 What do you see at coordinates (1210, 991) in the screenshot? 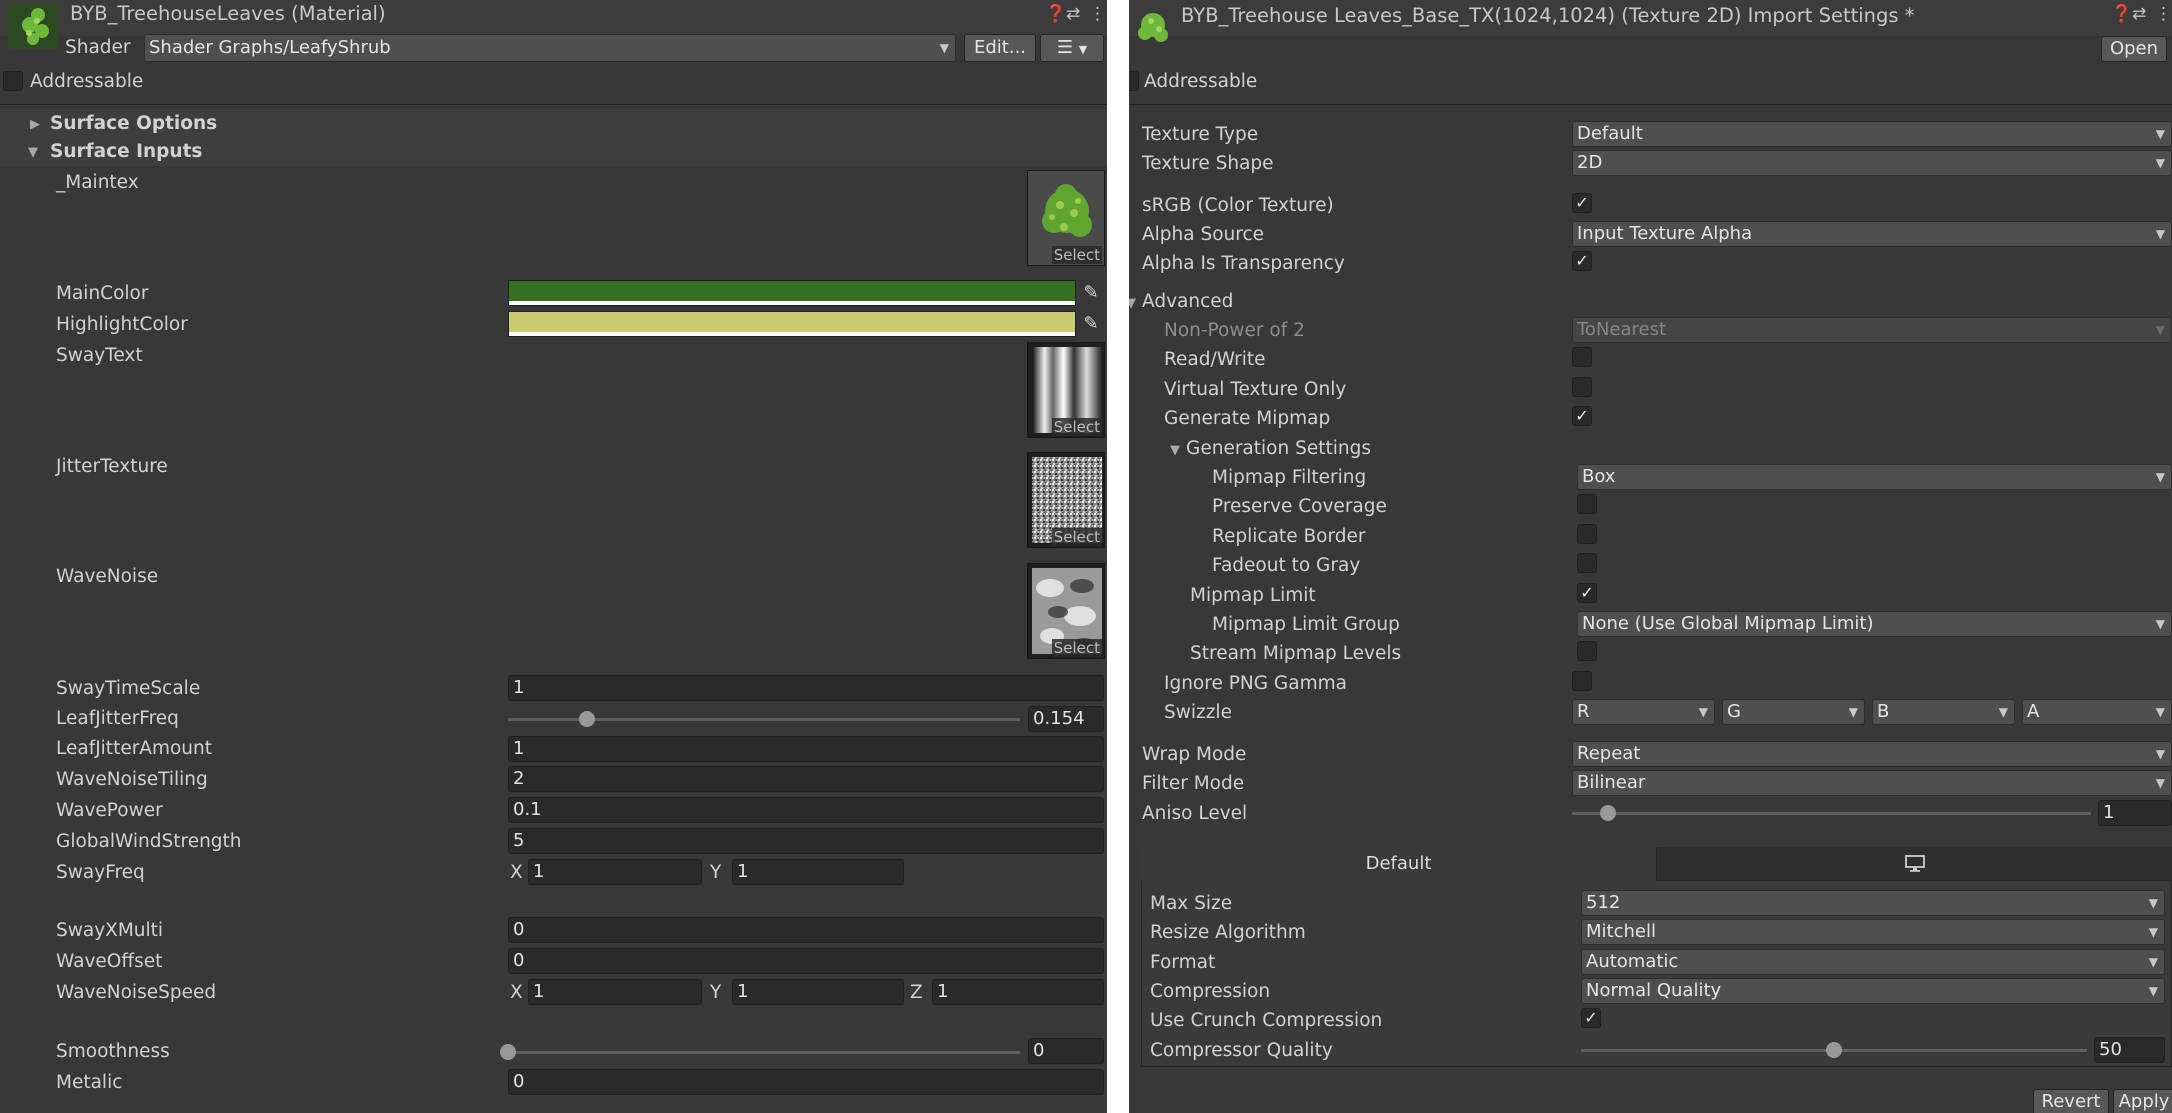
I see `compression-label: Compression` at bounding box center [1210, 991].